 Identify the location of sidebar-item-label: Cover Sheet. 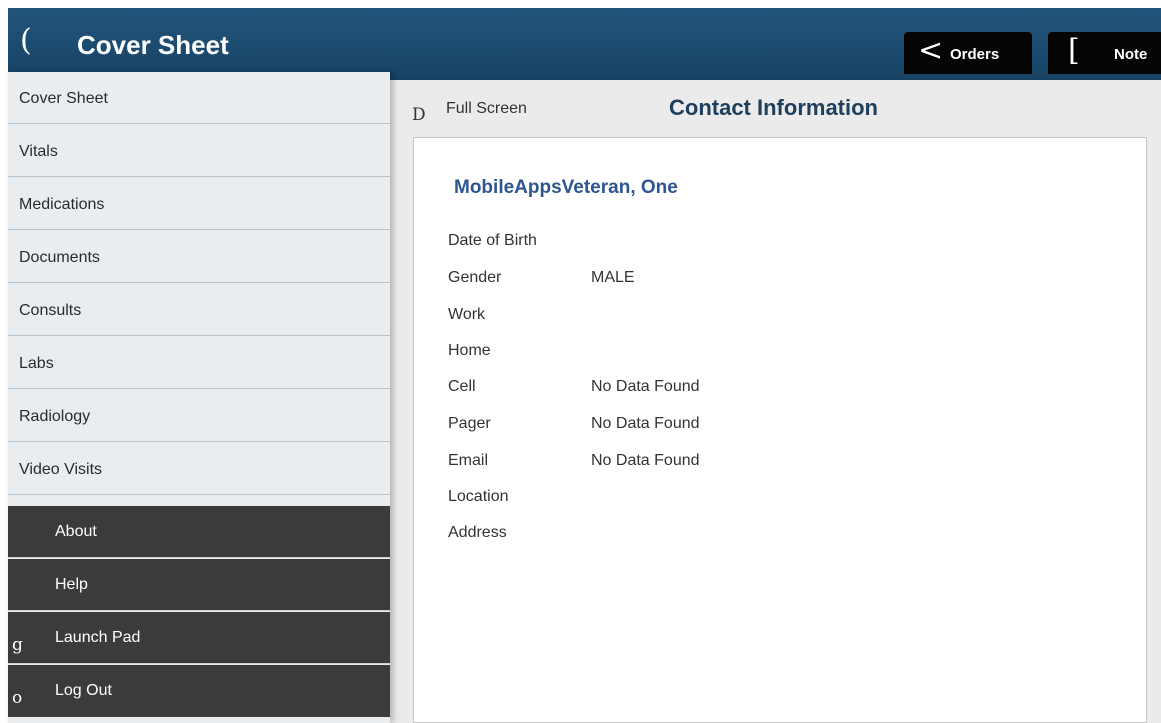
(63, 98).